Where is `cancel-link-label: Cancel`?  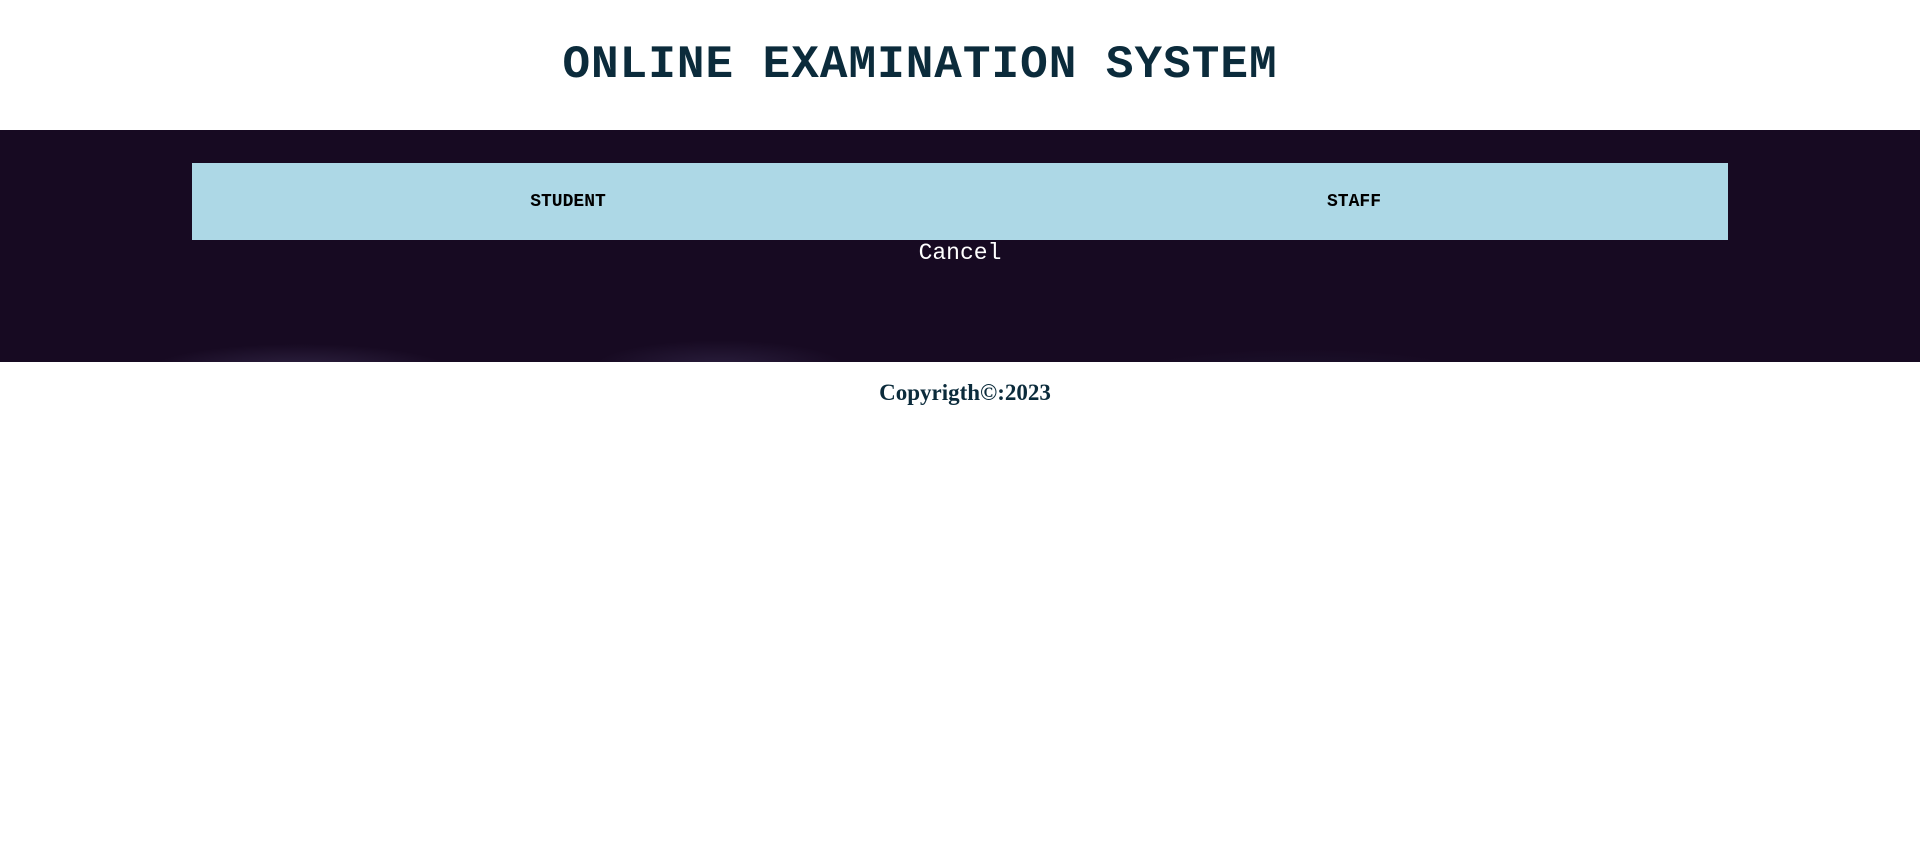 cancel-link-label: Cancel is located at coordinates (960, 253).